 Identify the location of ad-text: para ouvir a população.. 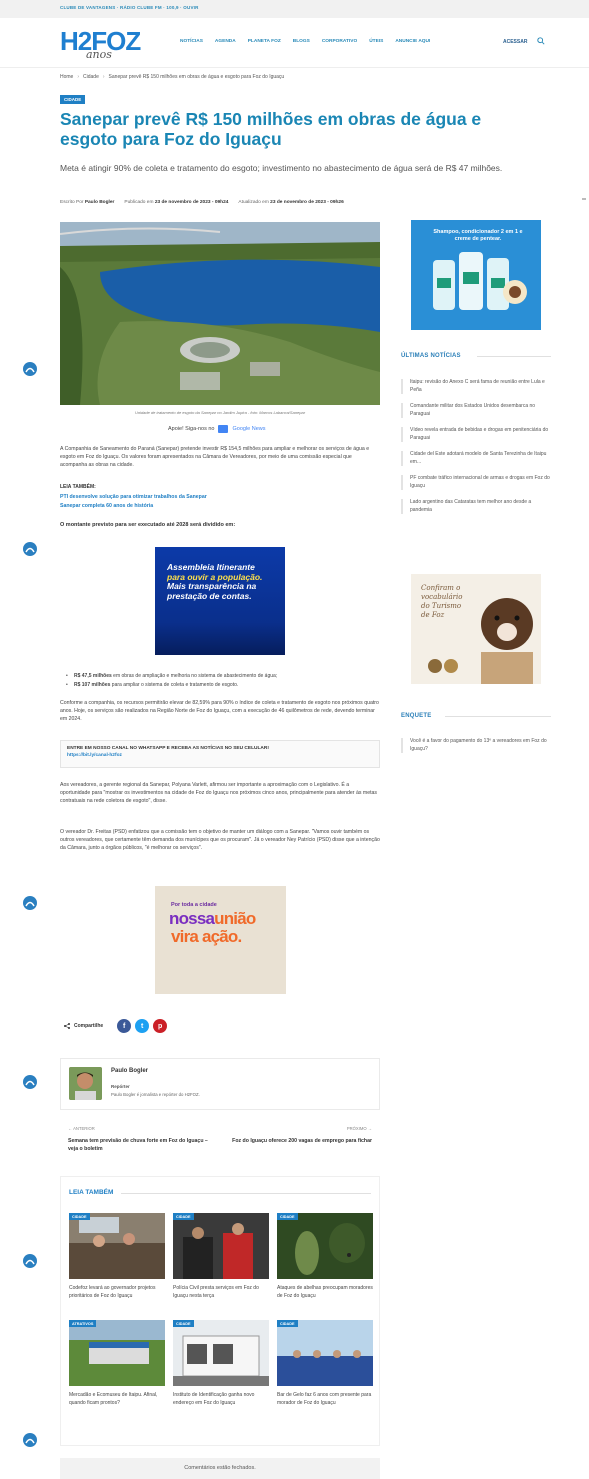
(215, 576).